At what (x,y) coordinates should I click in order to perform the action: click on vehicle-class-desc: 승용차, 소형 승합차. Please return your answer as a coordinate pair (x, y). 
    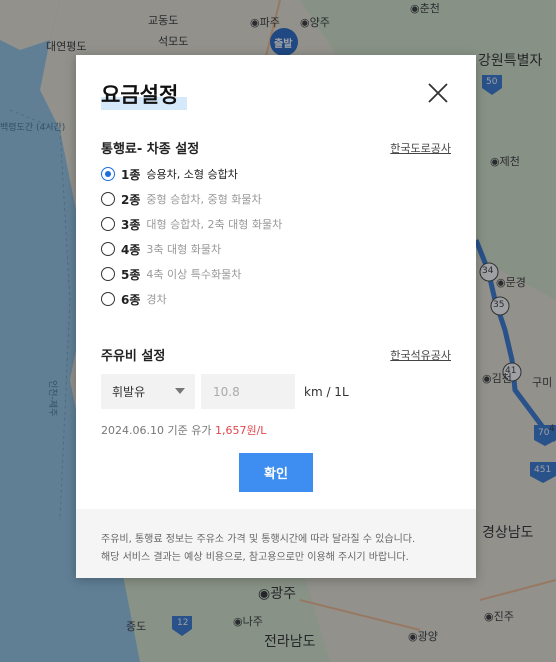
    Looking at the image, I should click on (192, 174).